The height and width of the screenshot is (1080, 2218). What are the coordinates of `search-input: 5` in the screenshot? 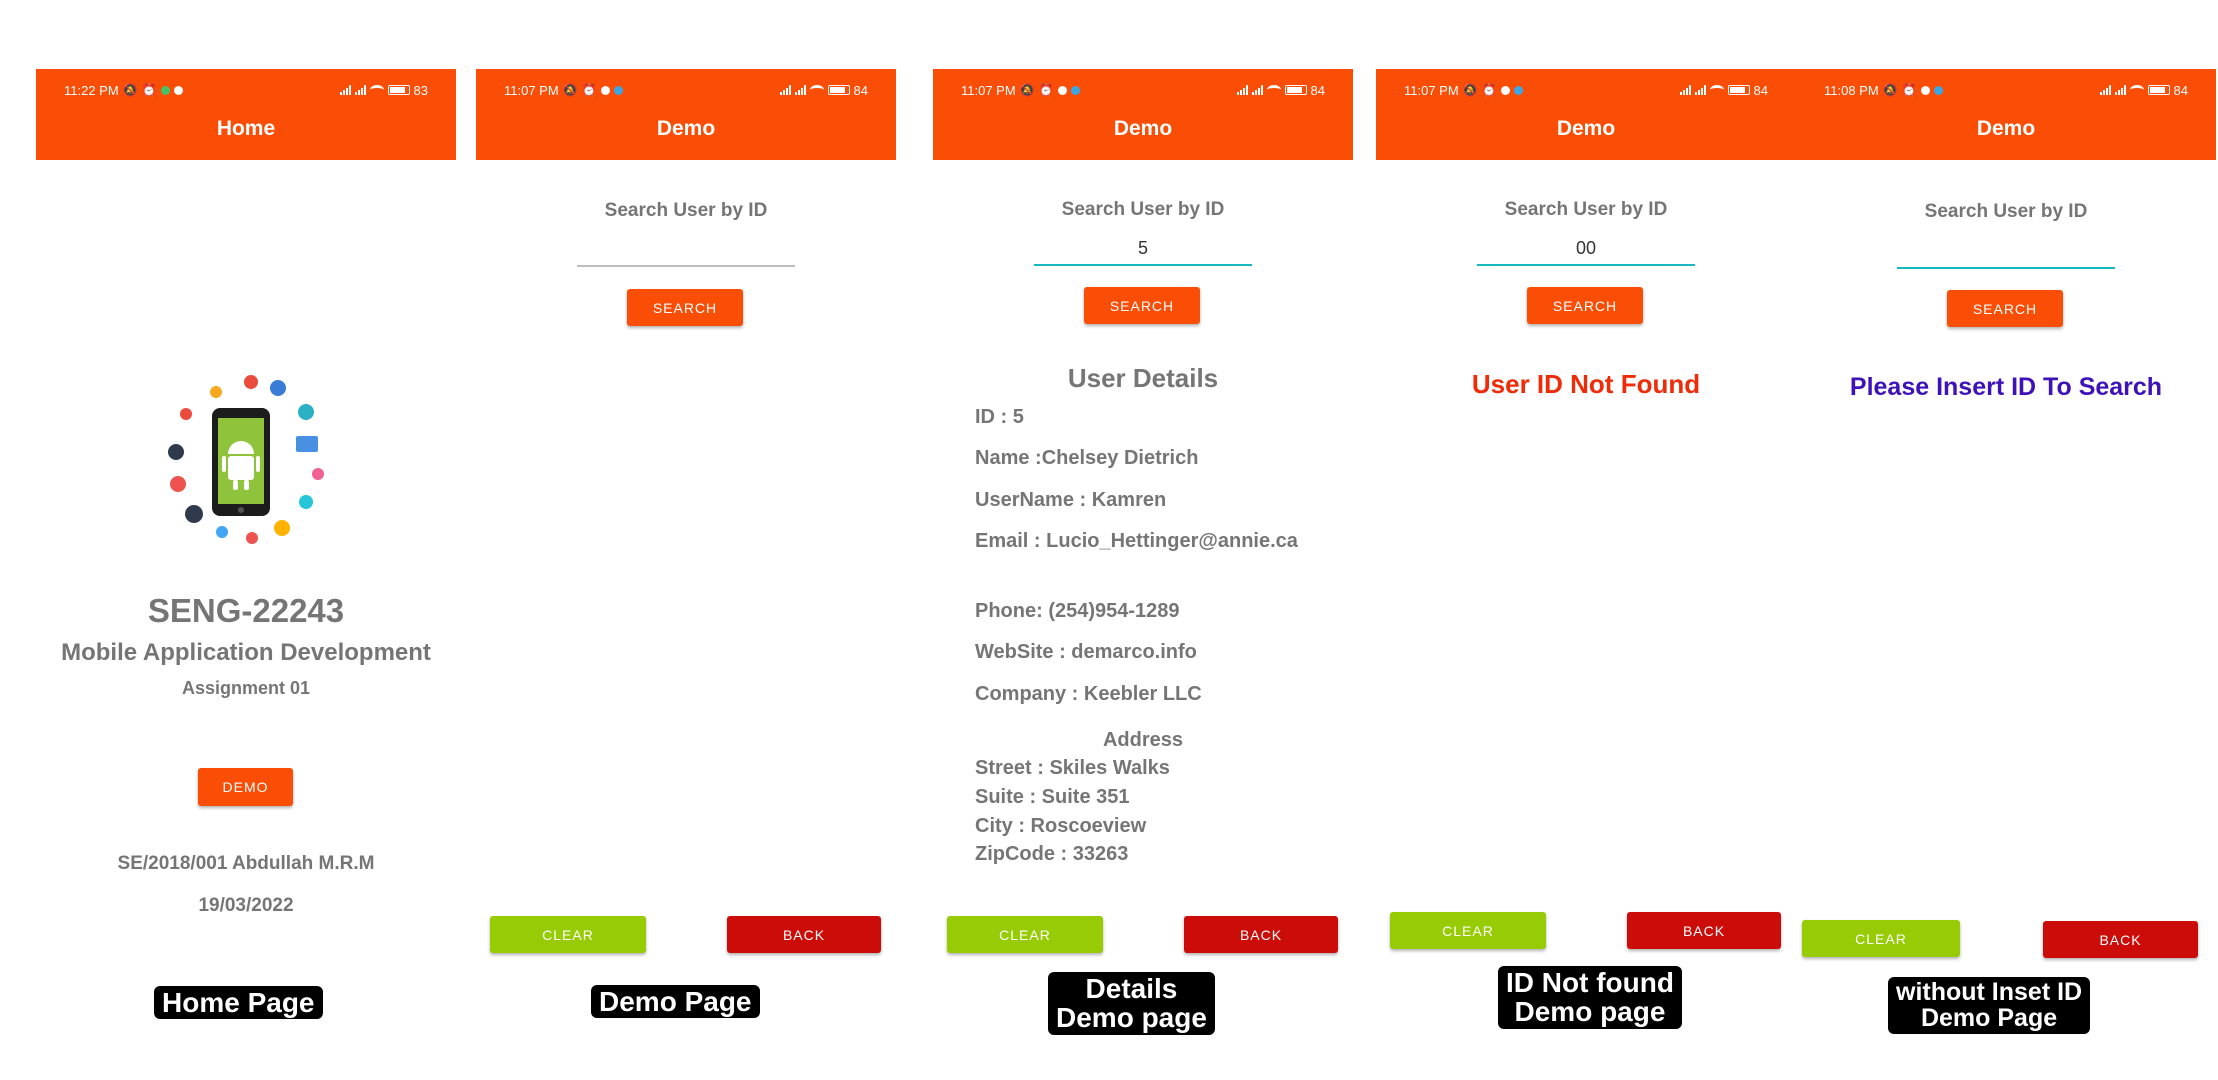 It's located at (1143, 252).